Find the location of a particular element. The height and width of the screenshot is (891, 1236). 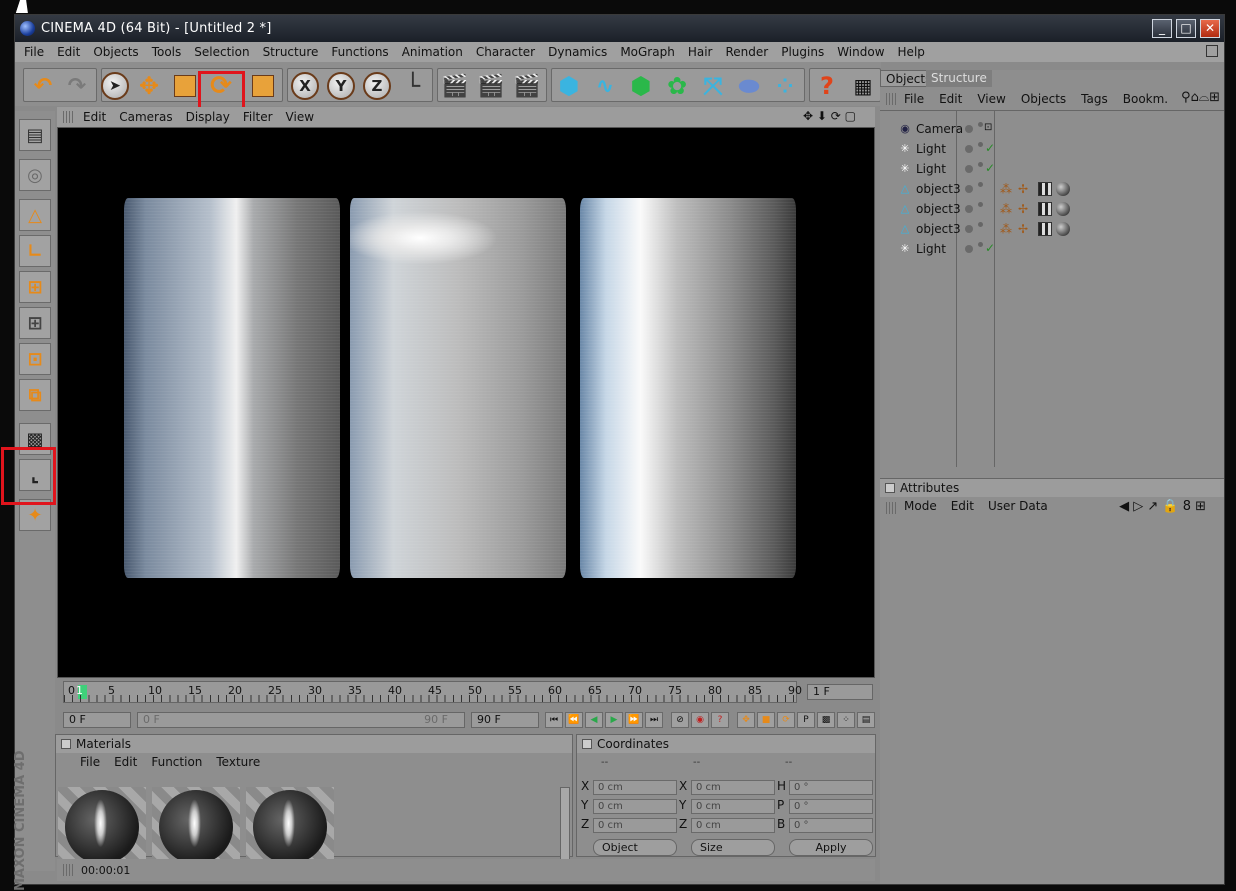

object-name: Camera is located at coordinates (939, 129).